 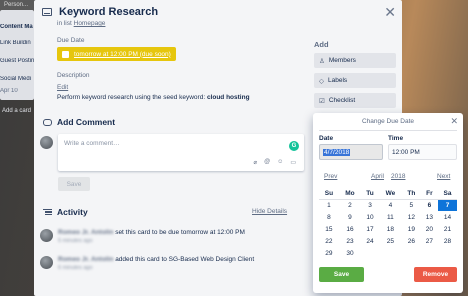 What do you see at coordinates (447, 204) in the screenshot?
I see `calendar-day: 7` at bounding box center [447, 204].